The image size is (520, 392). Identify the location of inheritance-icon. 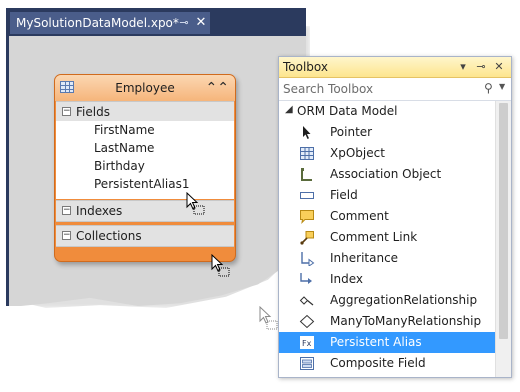
(308, 259).